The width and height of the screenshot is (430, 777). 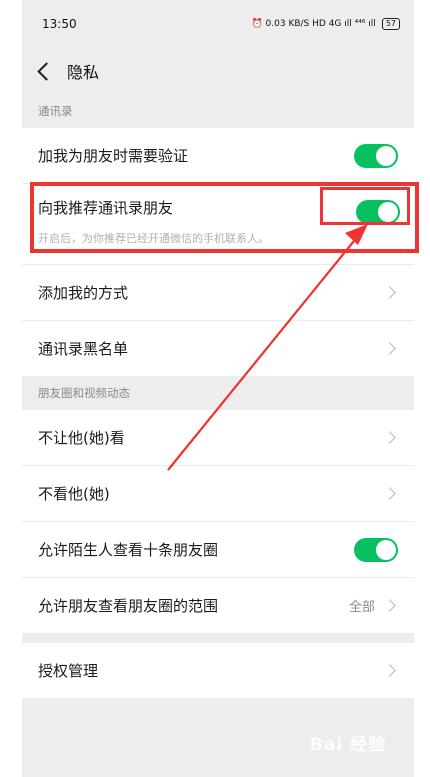 I want to click on arrow-head, so click(x=356, y=234).